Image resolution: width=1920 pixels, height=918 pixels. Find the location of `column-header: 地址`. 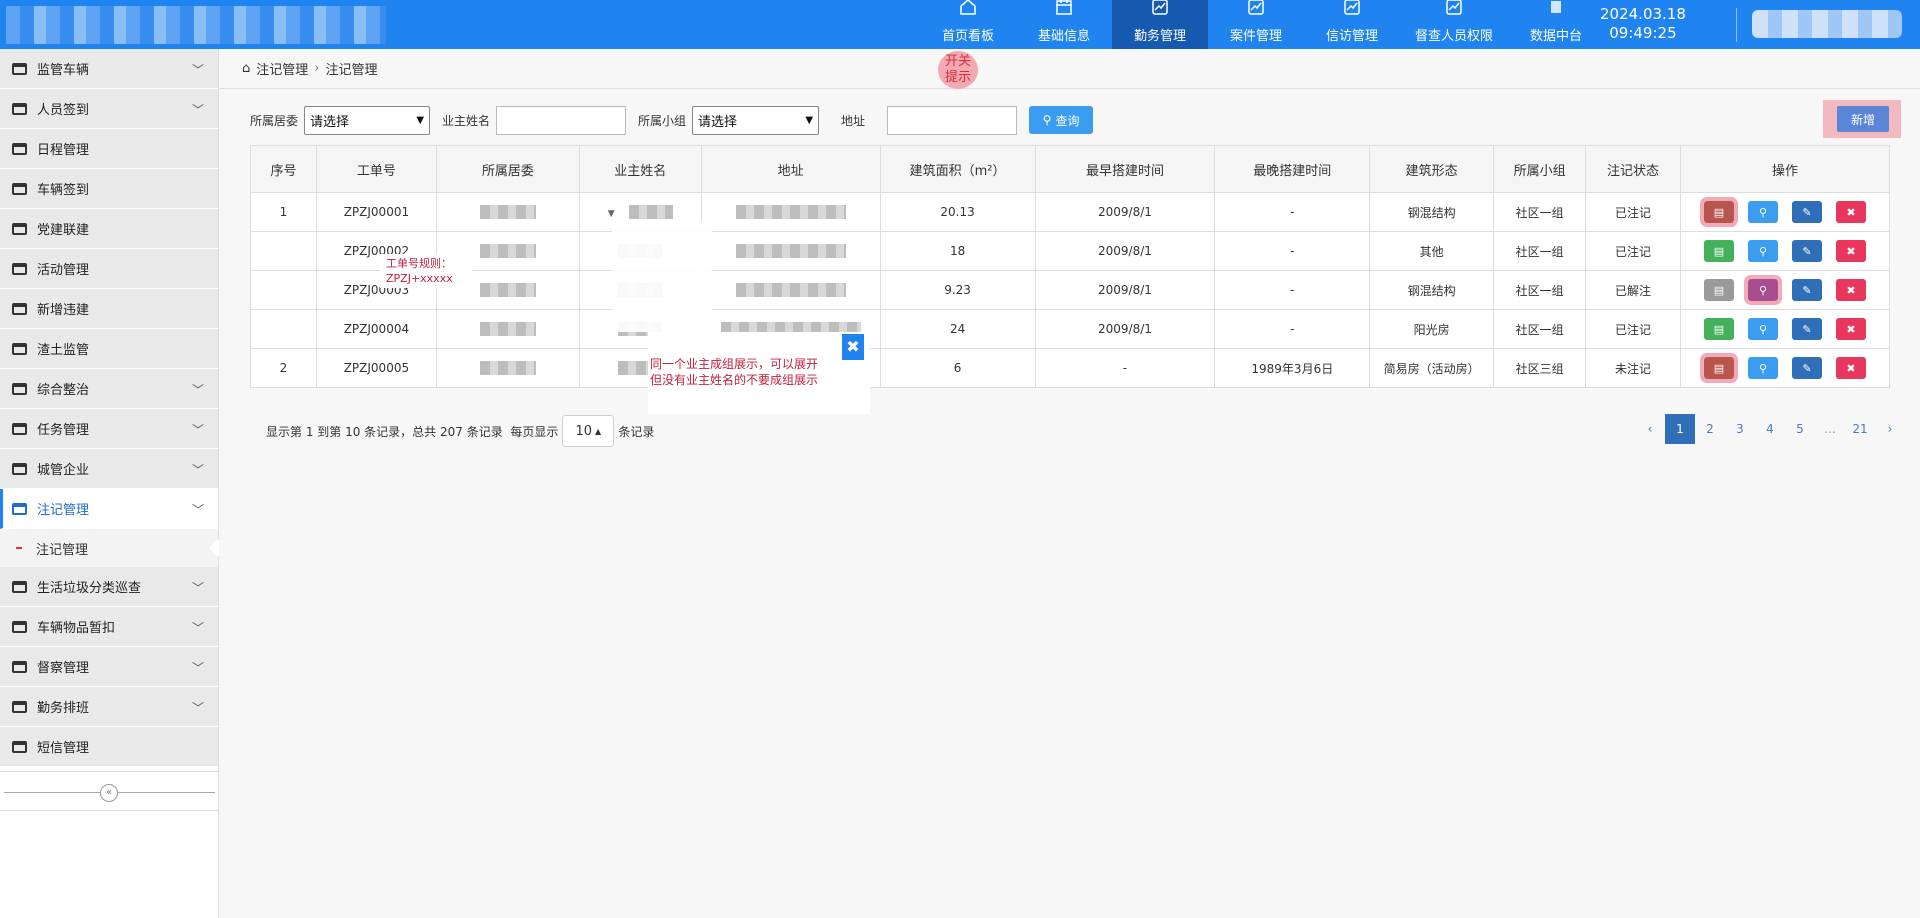

column-header: 地址 is located at coordinates (790, 169).